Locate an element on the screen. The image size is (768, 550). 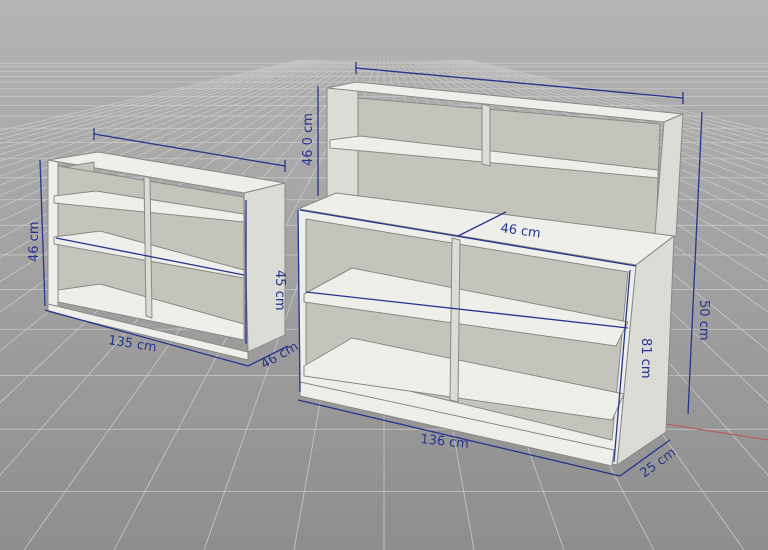
label-total-height: 50 cm is located at coordinates (703, 320).